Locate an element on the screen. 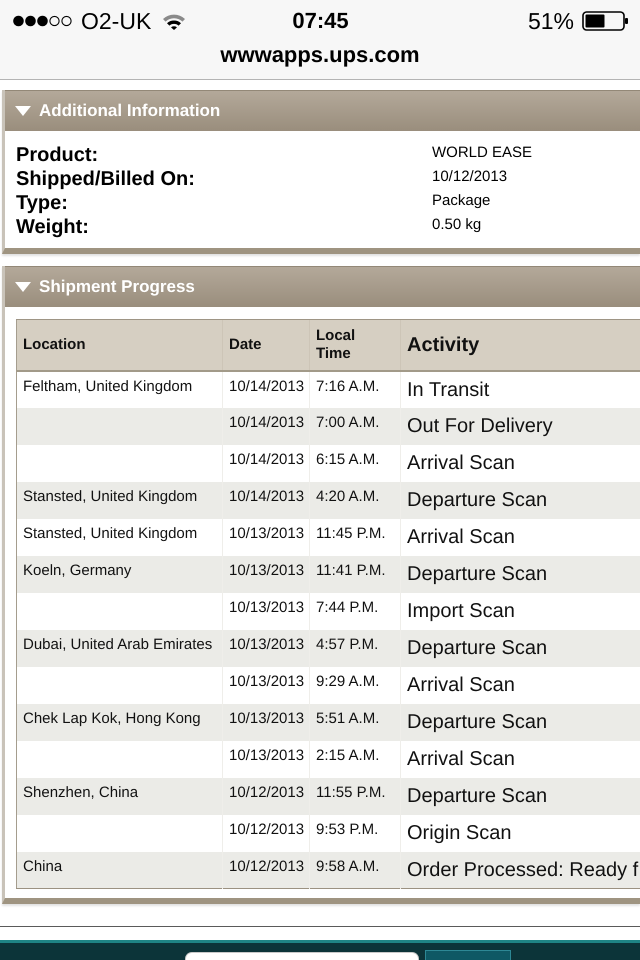 This screenshot has width=640, height=960. input-field is located at coordinates (302, 956).